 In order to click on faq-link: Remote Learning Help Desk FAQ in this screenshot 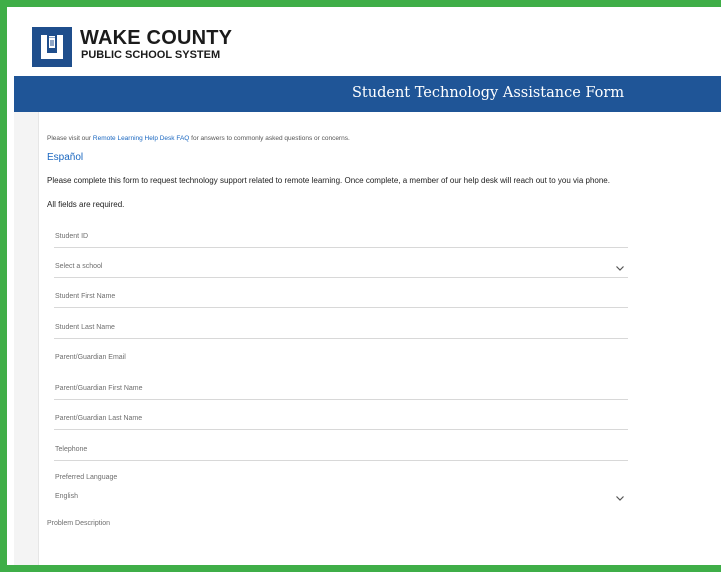, I will do `click(141, 138)`.